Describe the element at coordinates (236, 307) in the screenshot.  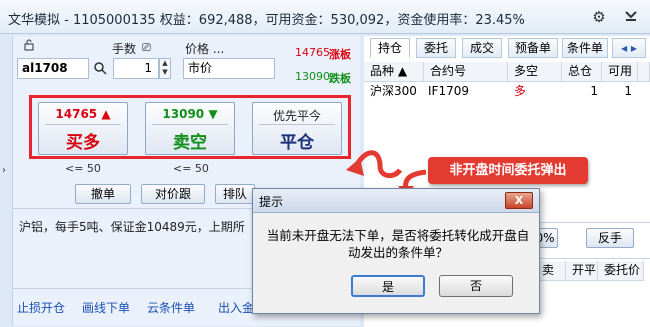
I see `deposit-withdraw-link: 出入金` at that location.